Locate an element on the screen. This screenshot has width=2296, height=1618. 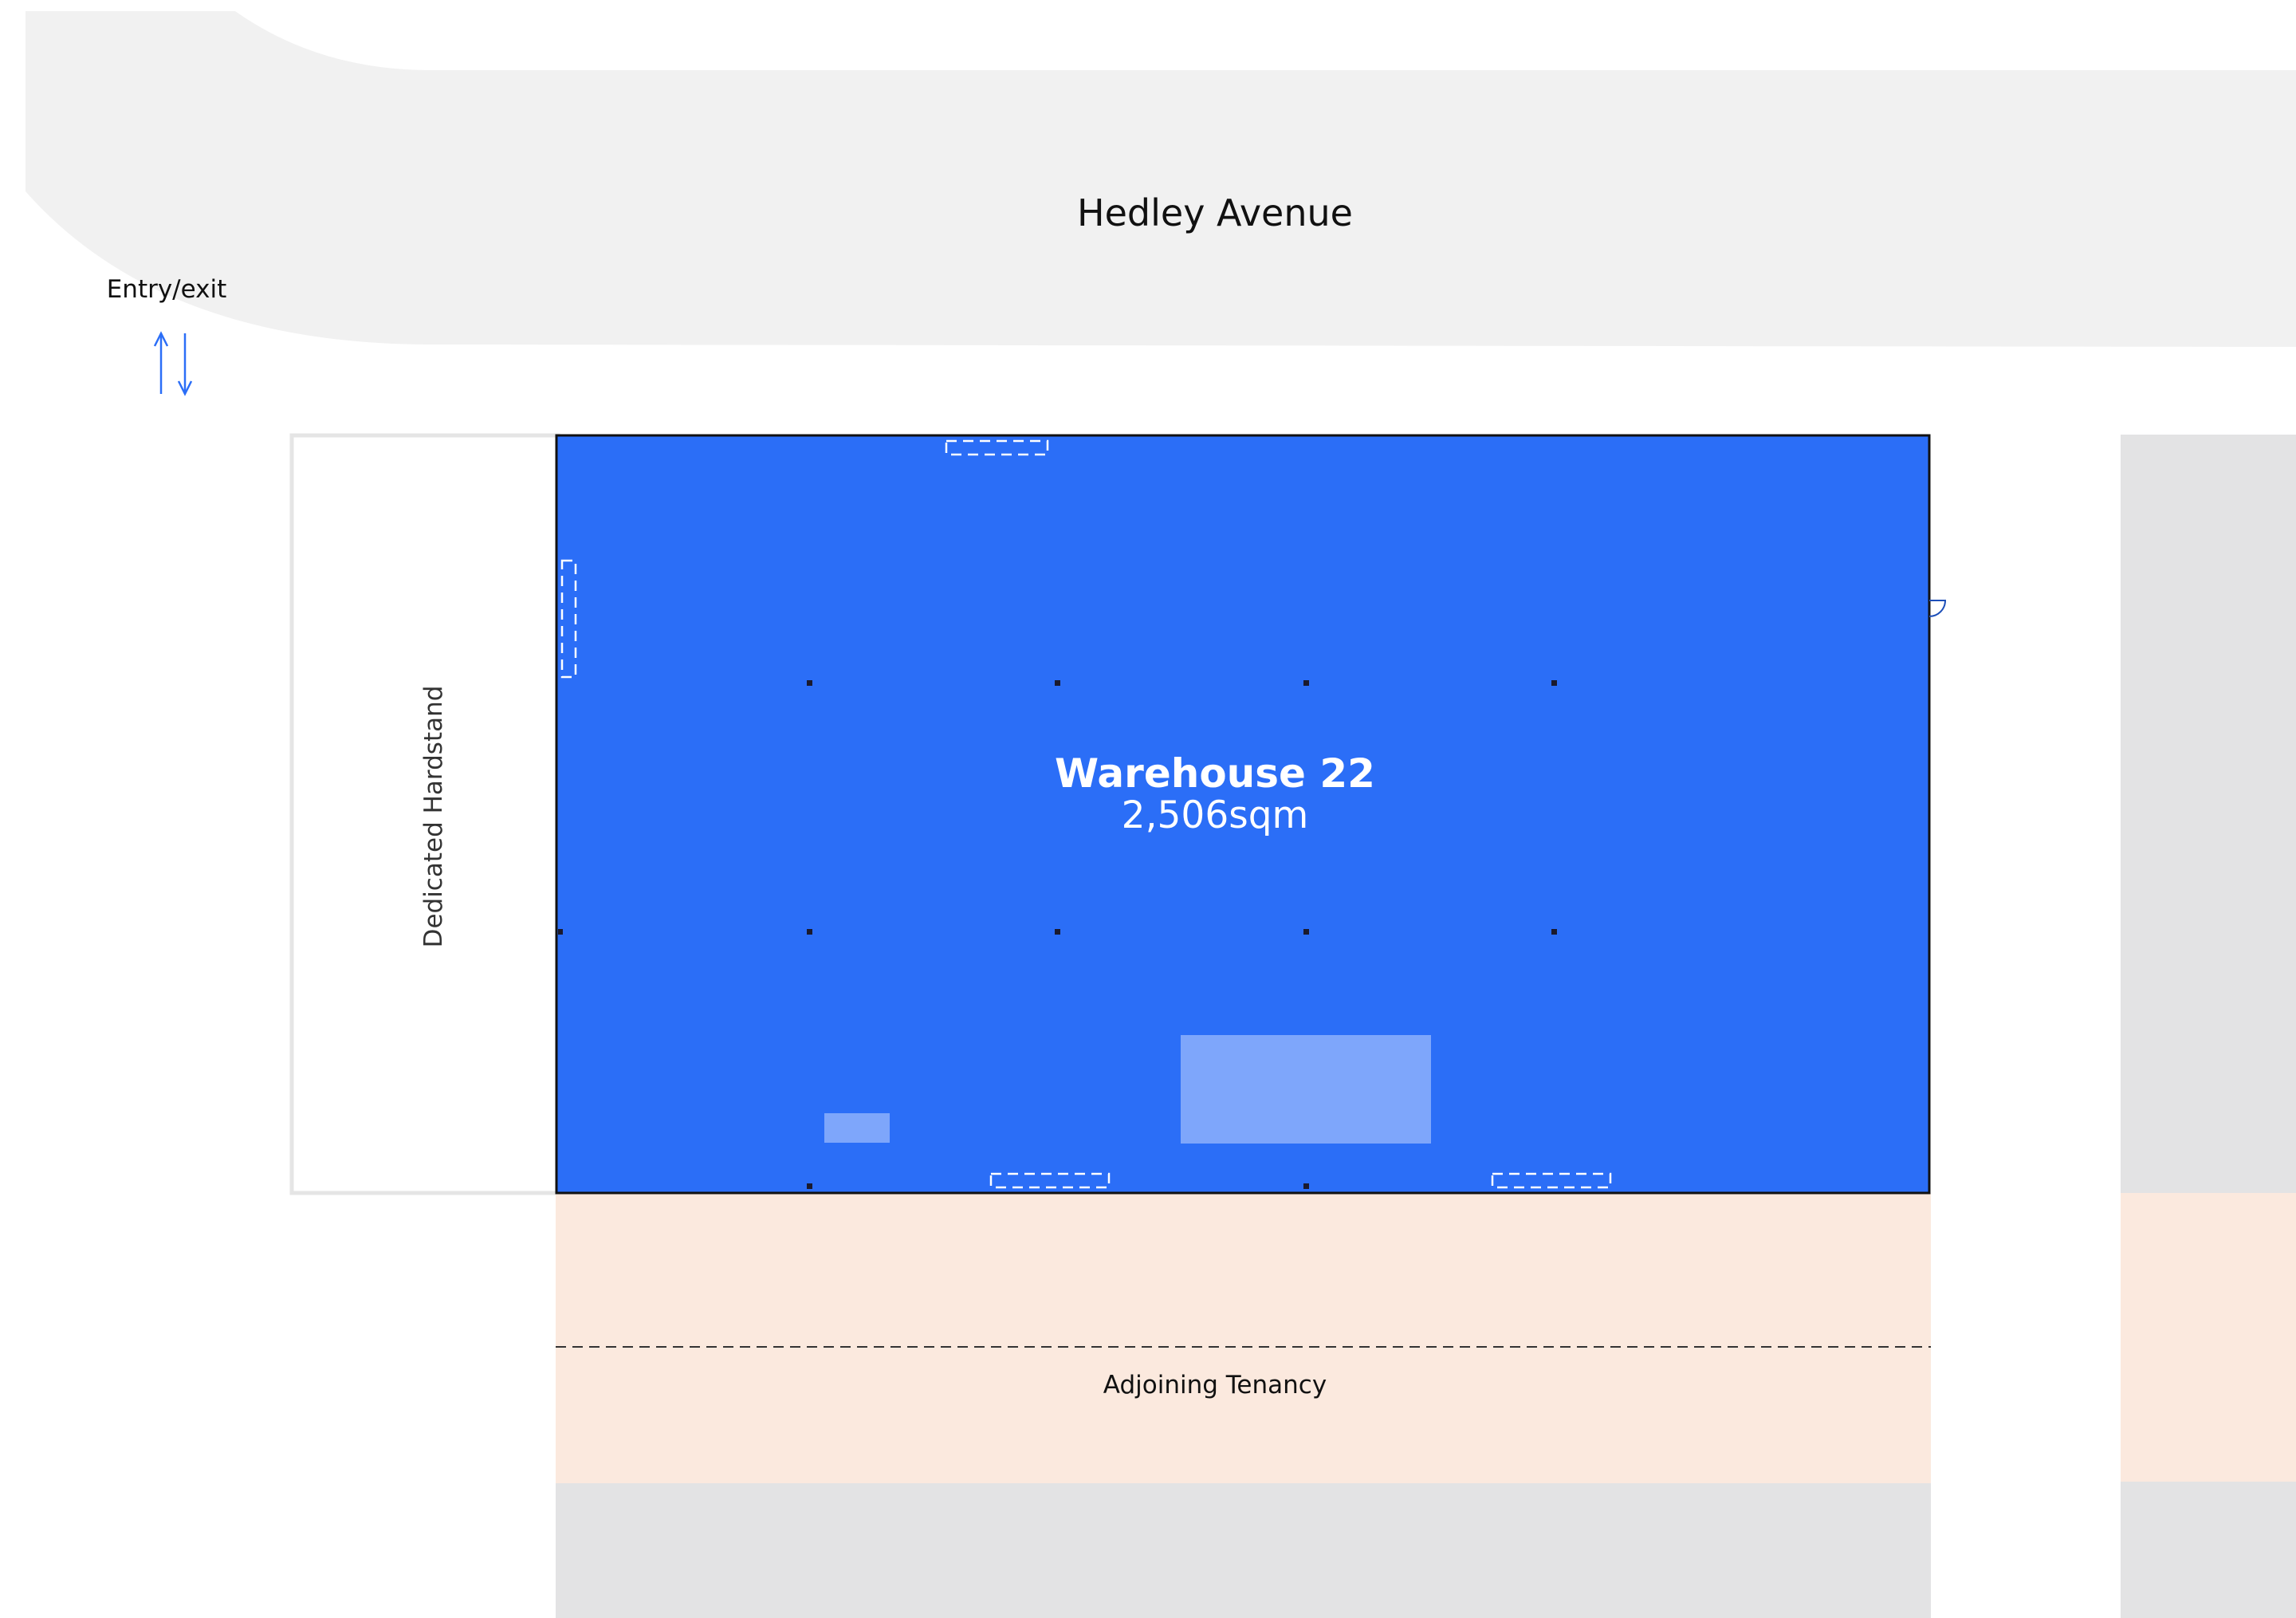
entry-exit-label: Entry/exit is located at coordinates (167, 289).